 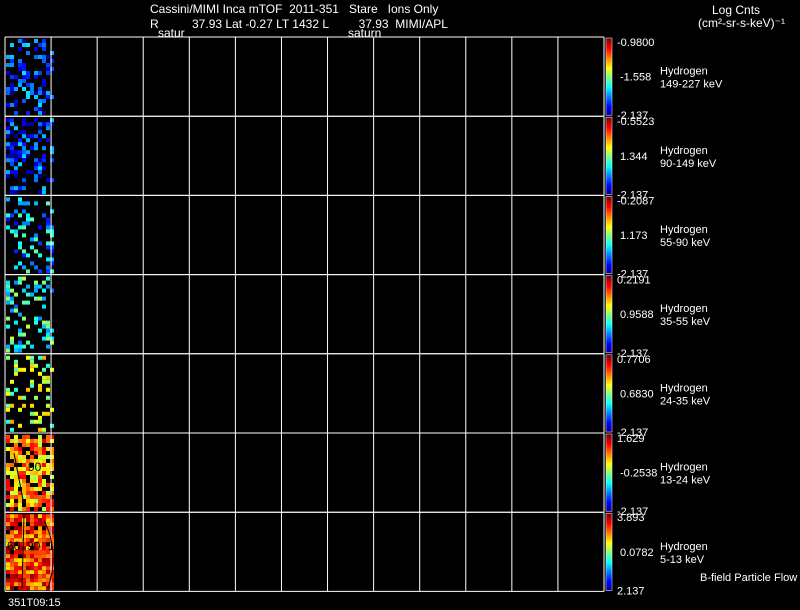 What do you see at coordinates (685, 481) in the screenshot?
I see `energy-label: 13-24 keV` at bounding box center [685, 481].